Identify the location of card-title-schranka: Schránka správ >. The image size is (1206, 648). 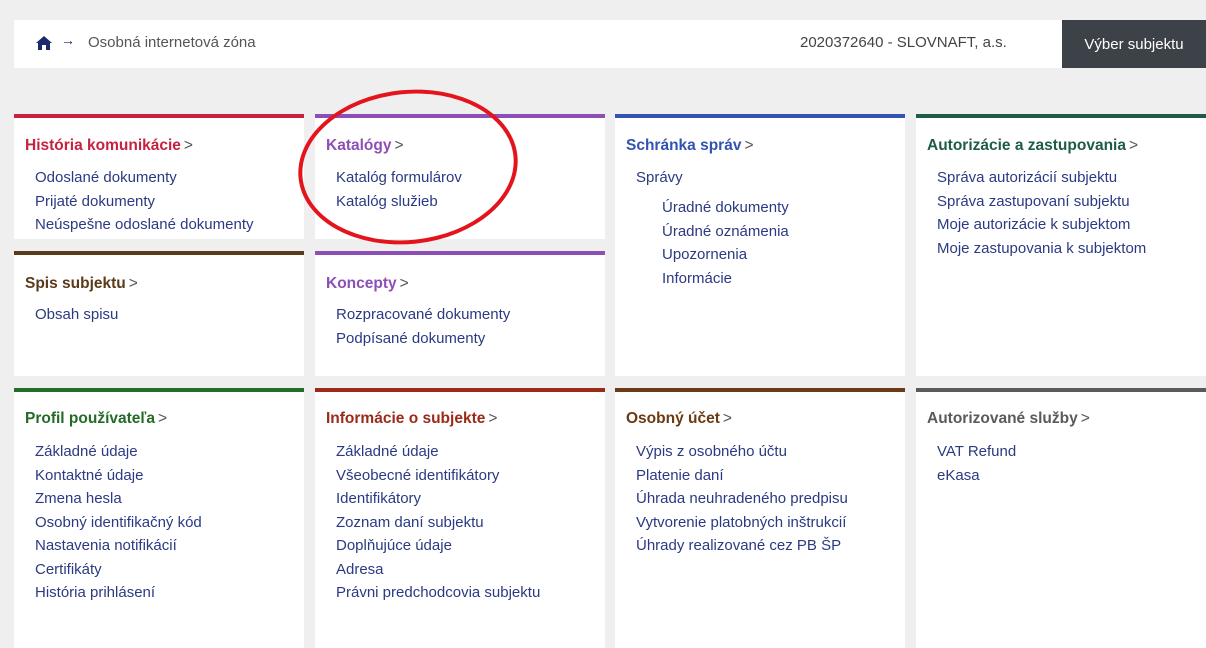
(690, 146).